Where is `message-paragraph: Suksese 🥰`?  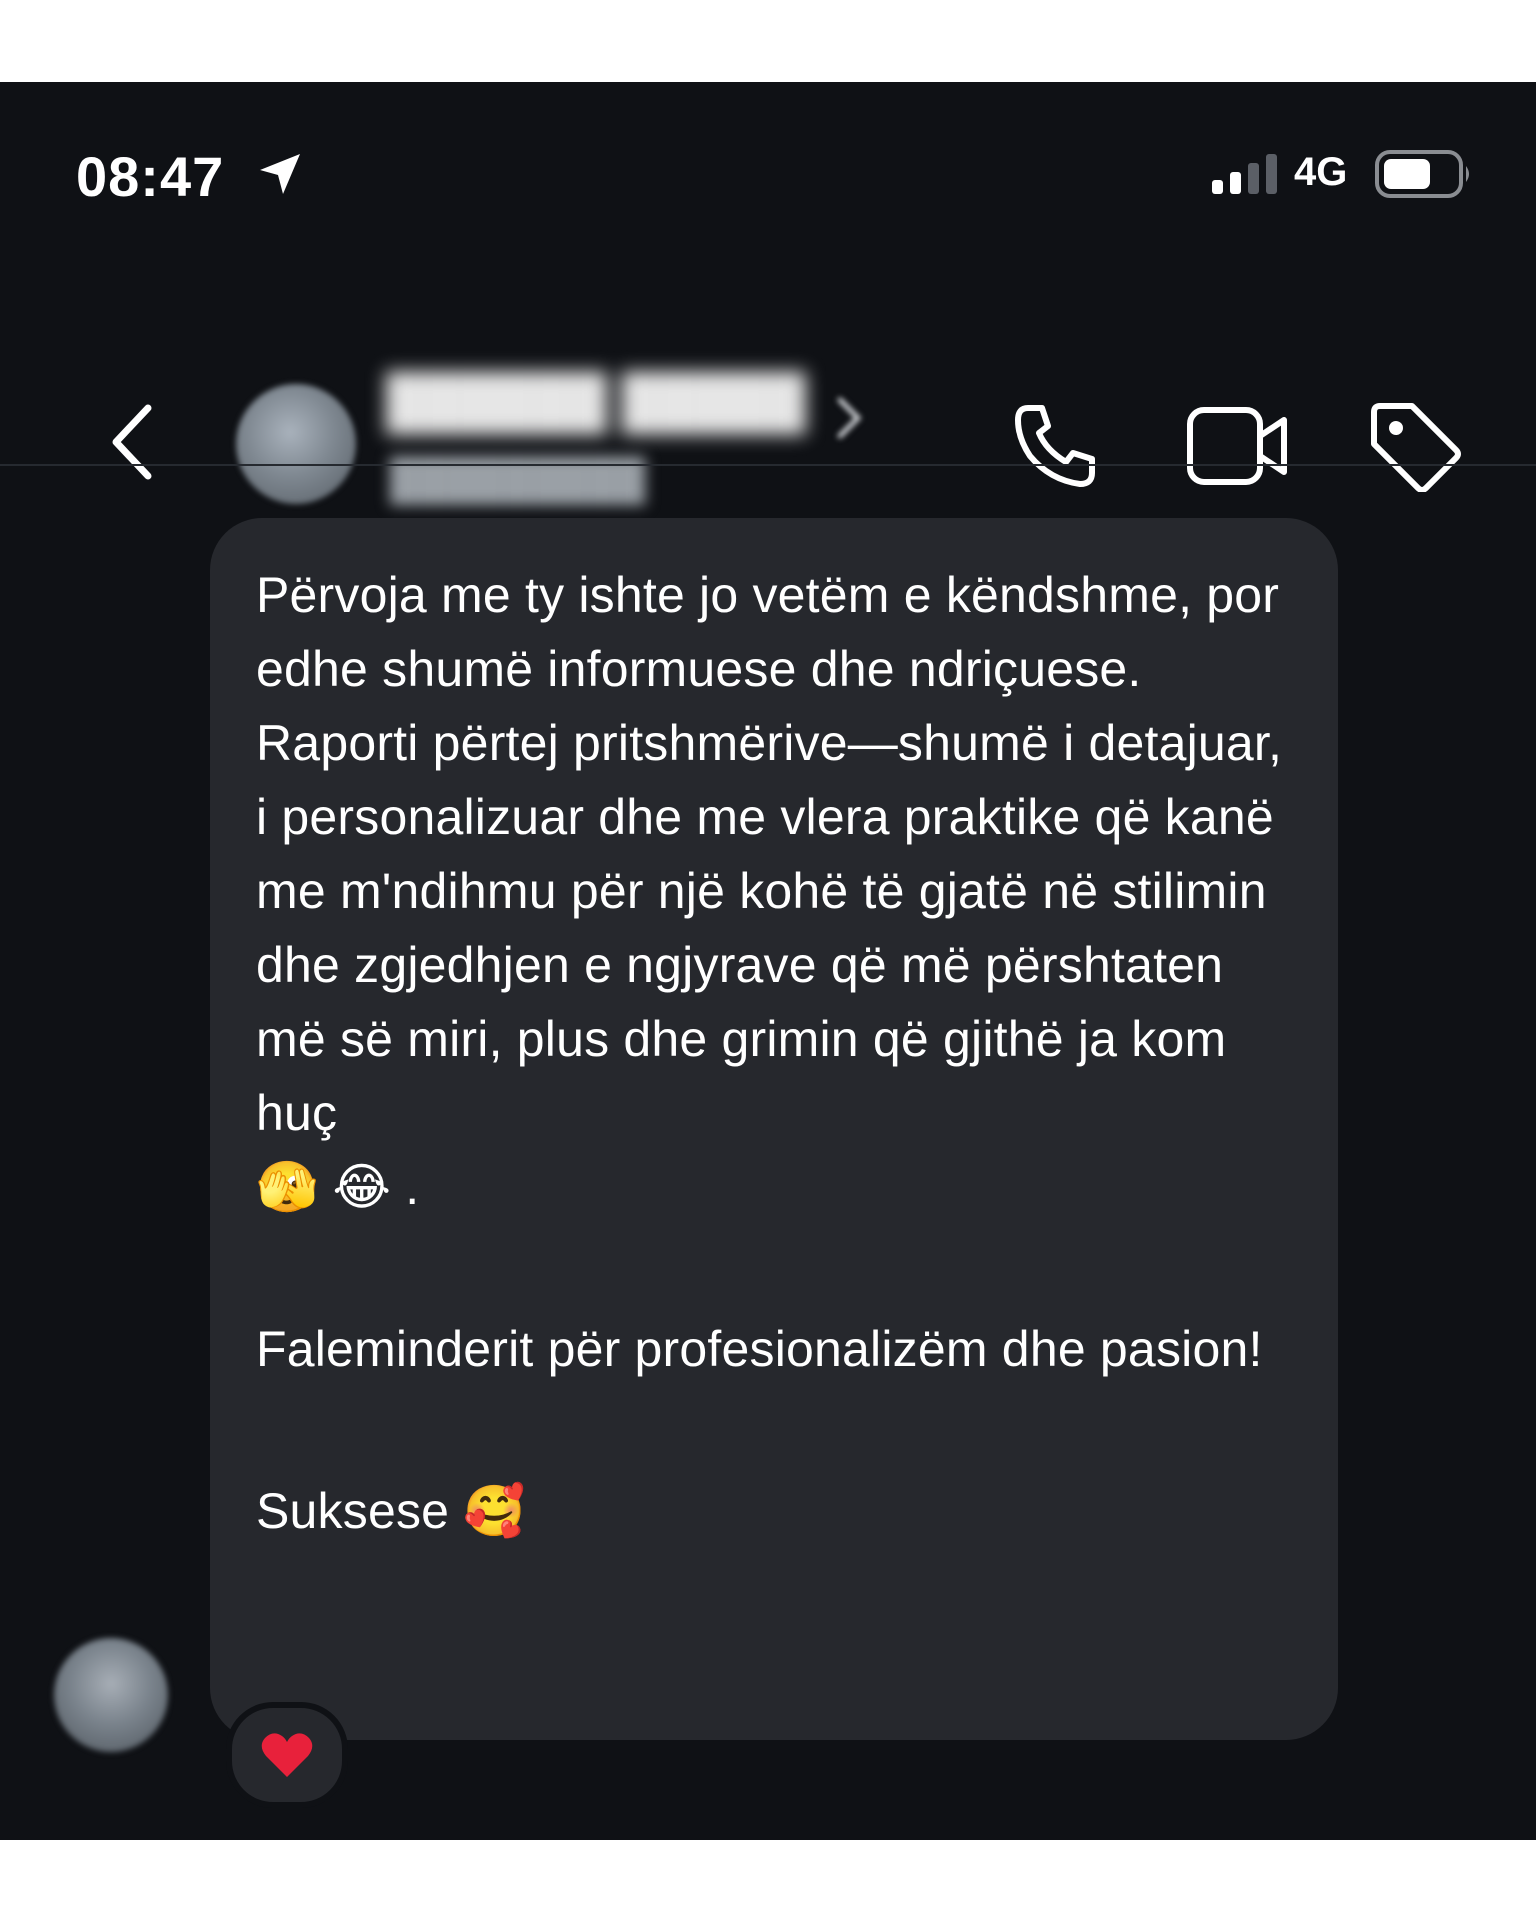
message-paragraph: Suksese 🥰 is located at coordinates (391, 1511).